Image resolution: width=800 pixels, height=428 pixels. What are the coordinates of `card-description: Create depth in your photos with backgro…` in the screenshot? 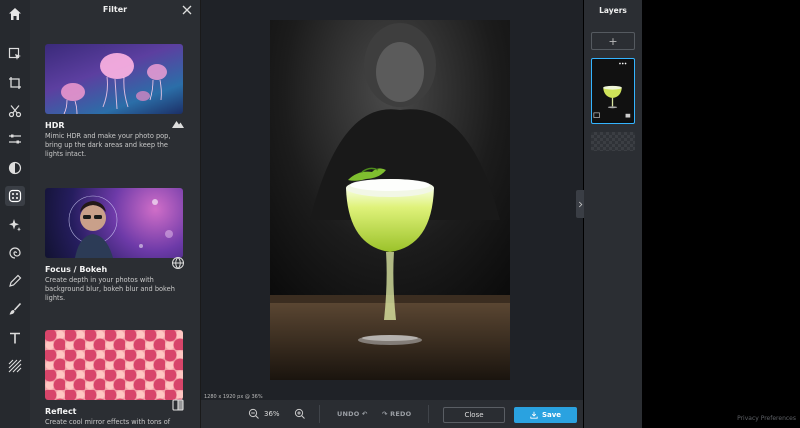 It's located at (110, 289).